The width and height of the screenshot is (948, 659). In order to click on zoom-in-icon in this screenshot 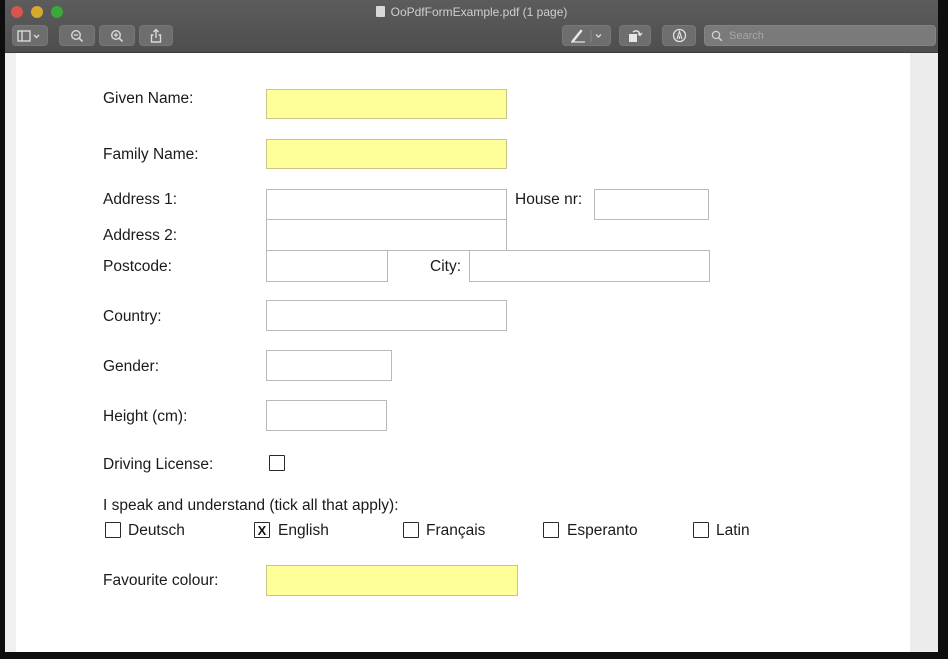, I will do `click(117, 35)`.